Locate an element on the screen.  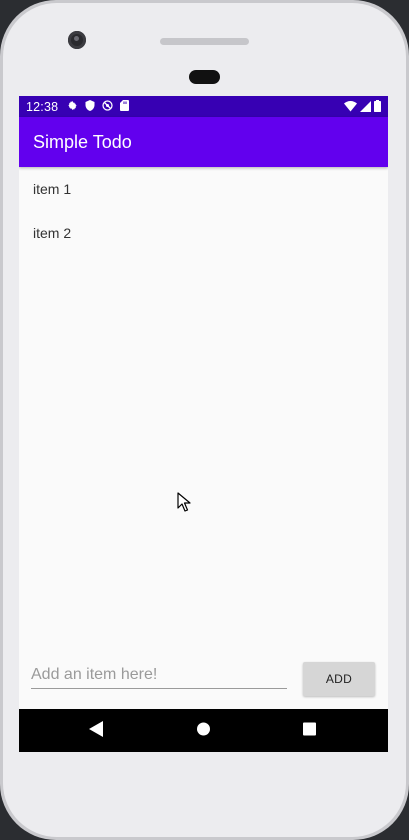
add-button: ADD is located at coordinates (339, 679).